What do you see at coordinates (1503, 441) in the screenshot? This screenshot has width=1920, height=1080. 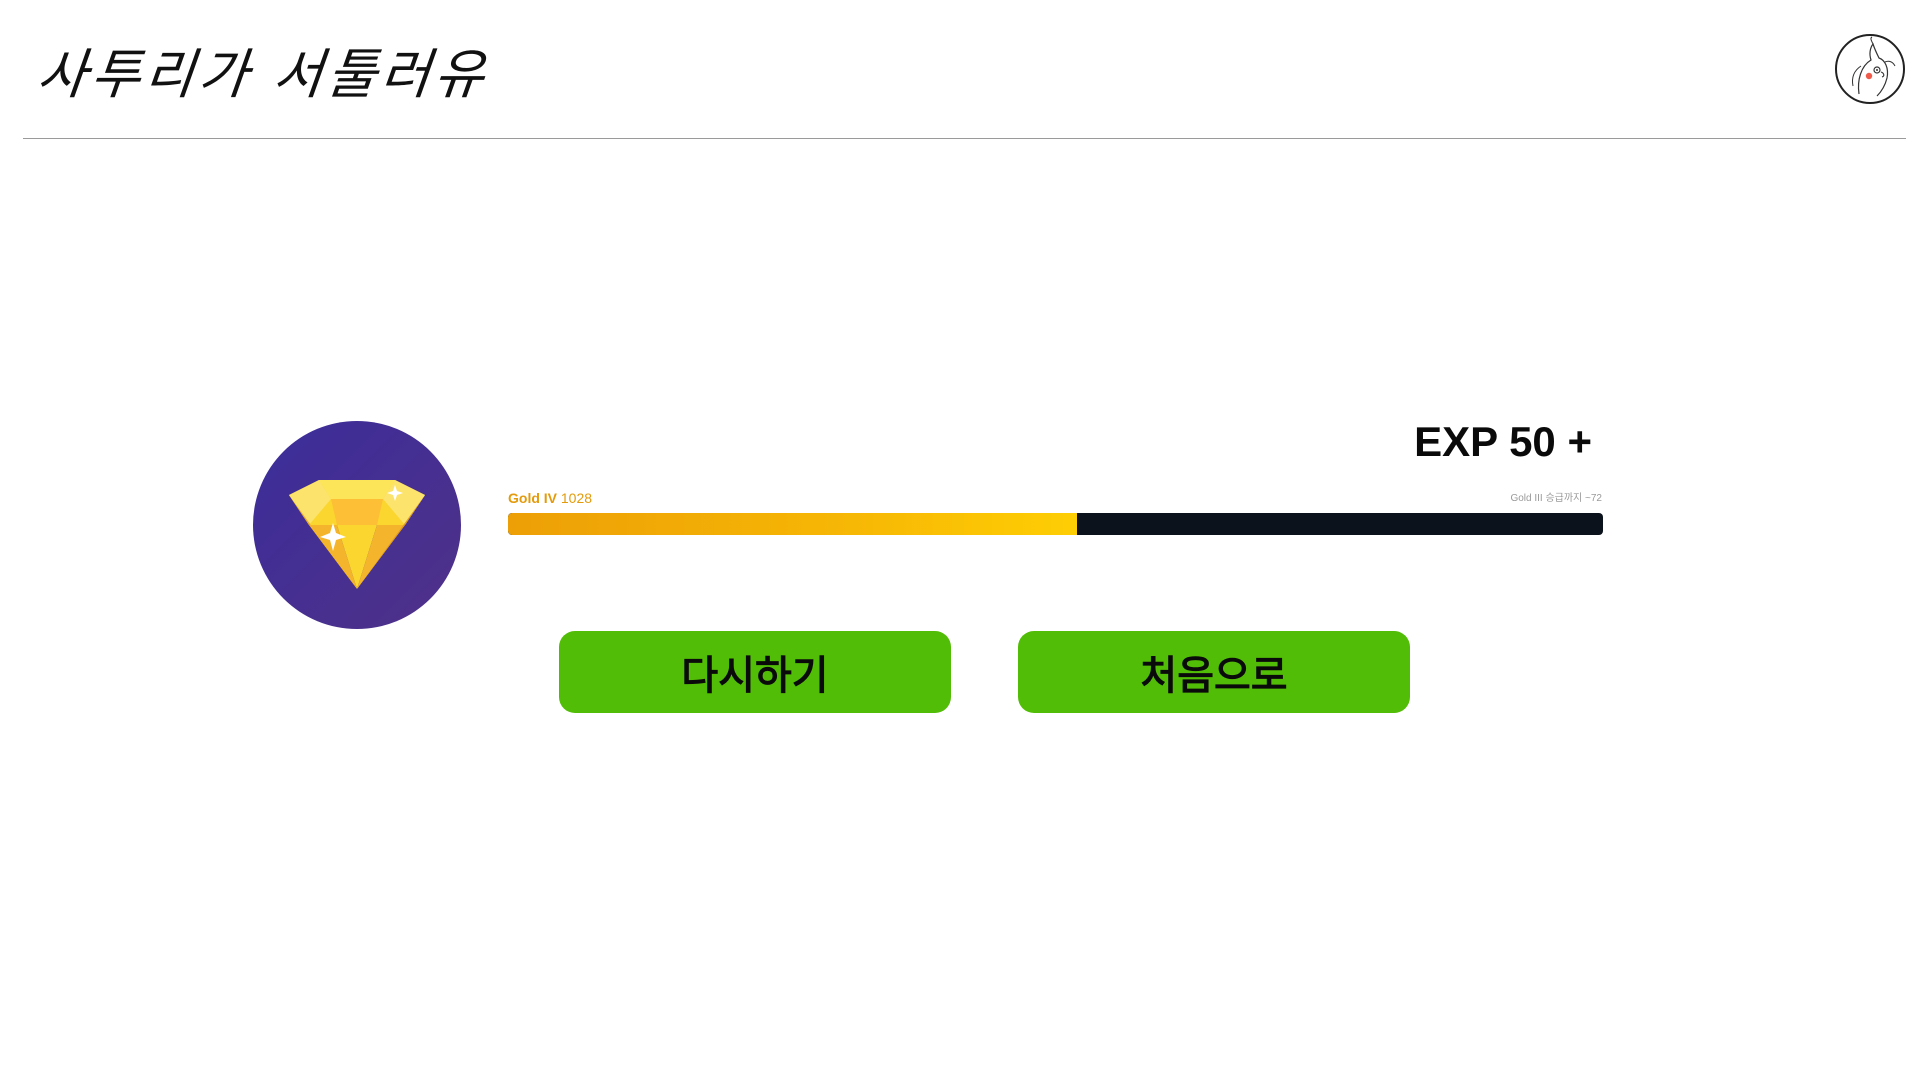 I see `exp-gain-label: EXP 50 +` at bounding box center [1503, 441].